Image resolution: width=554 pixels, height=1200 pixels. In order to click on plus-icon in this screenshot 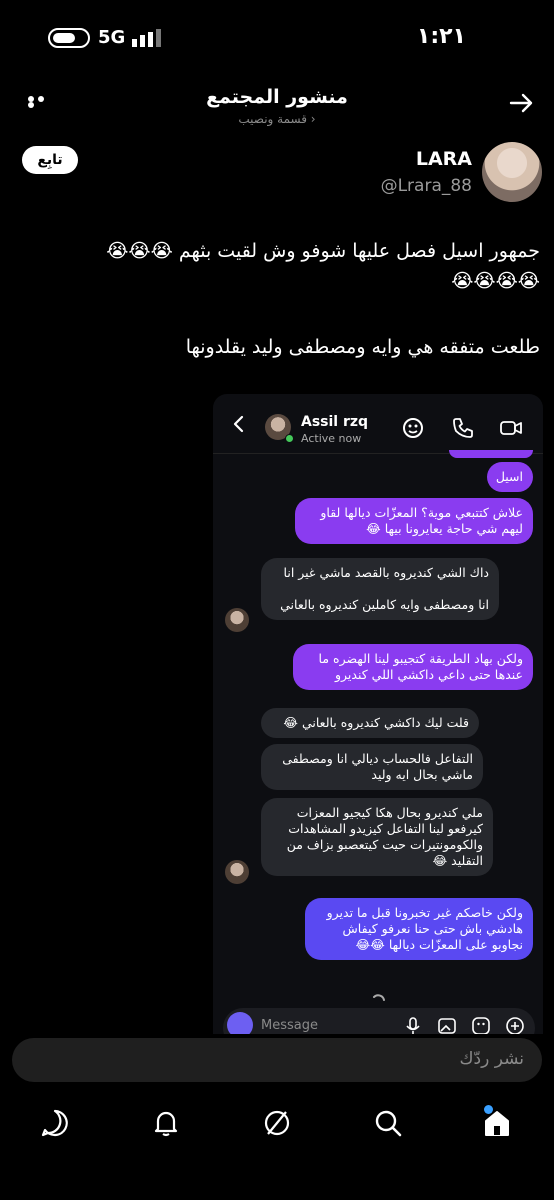, I will do `click(515, 1025)`.